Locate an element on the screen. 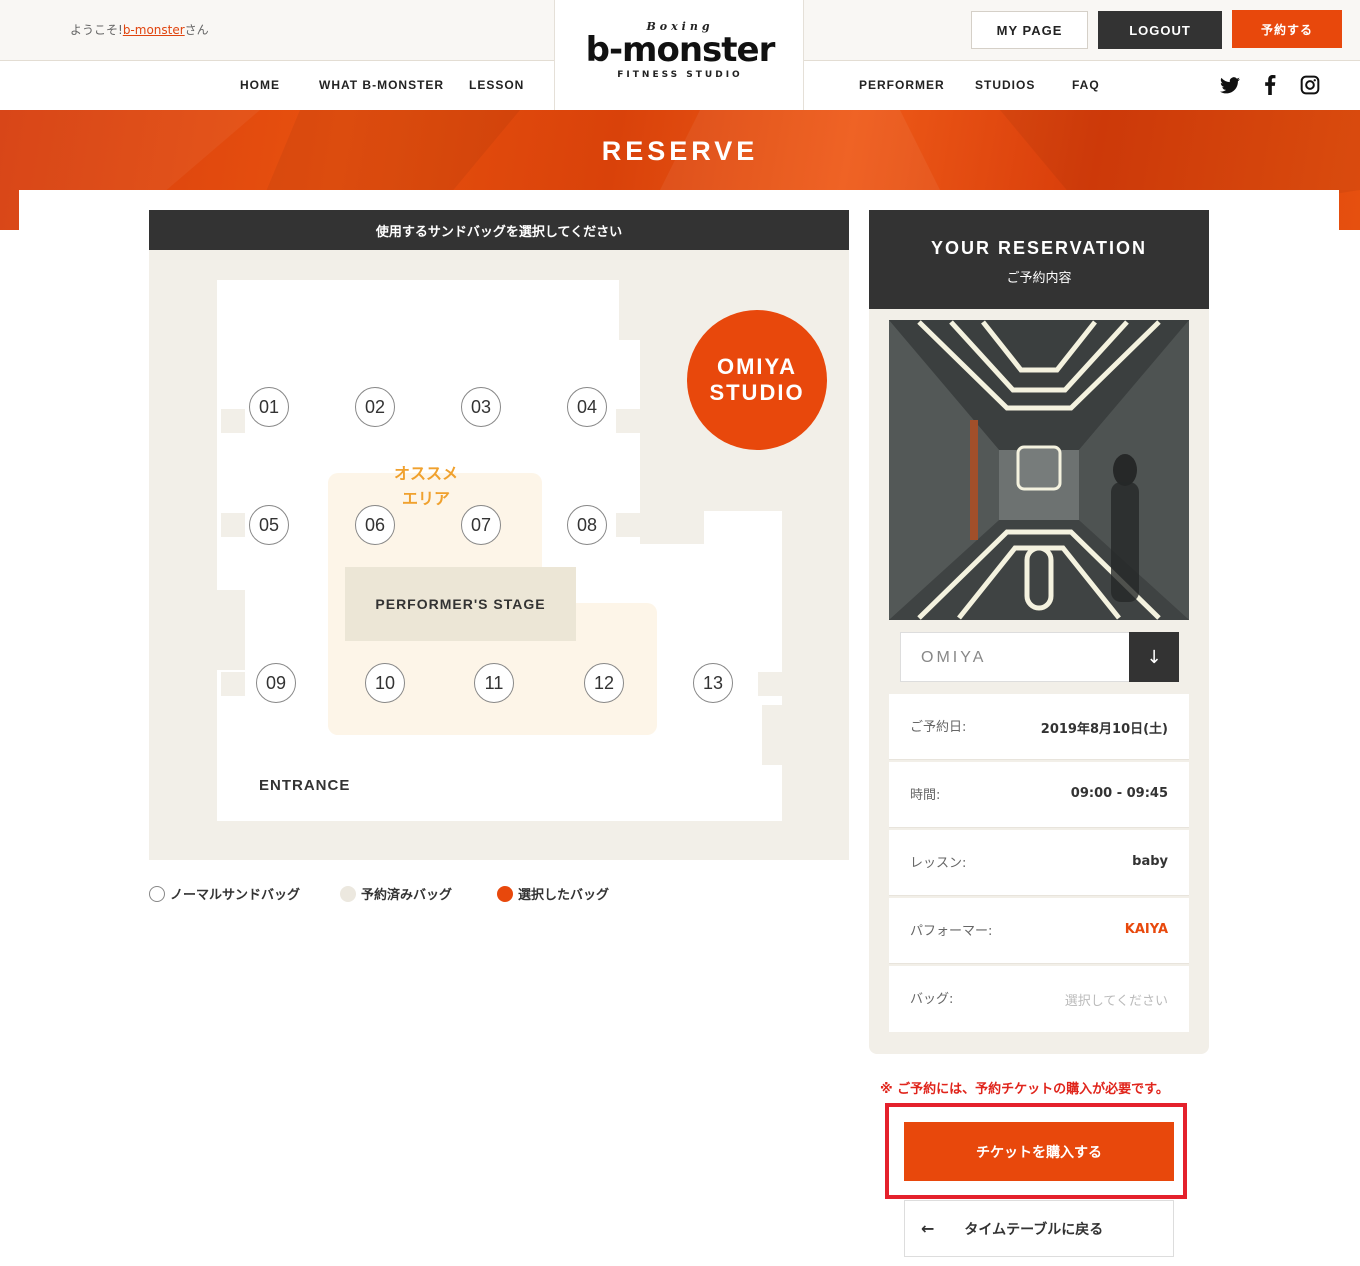  performer-label: パフォーマー: is located at coordinates (951, 931).